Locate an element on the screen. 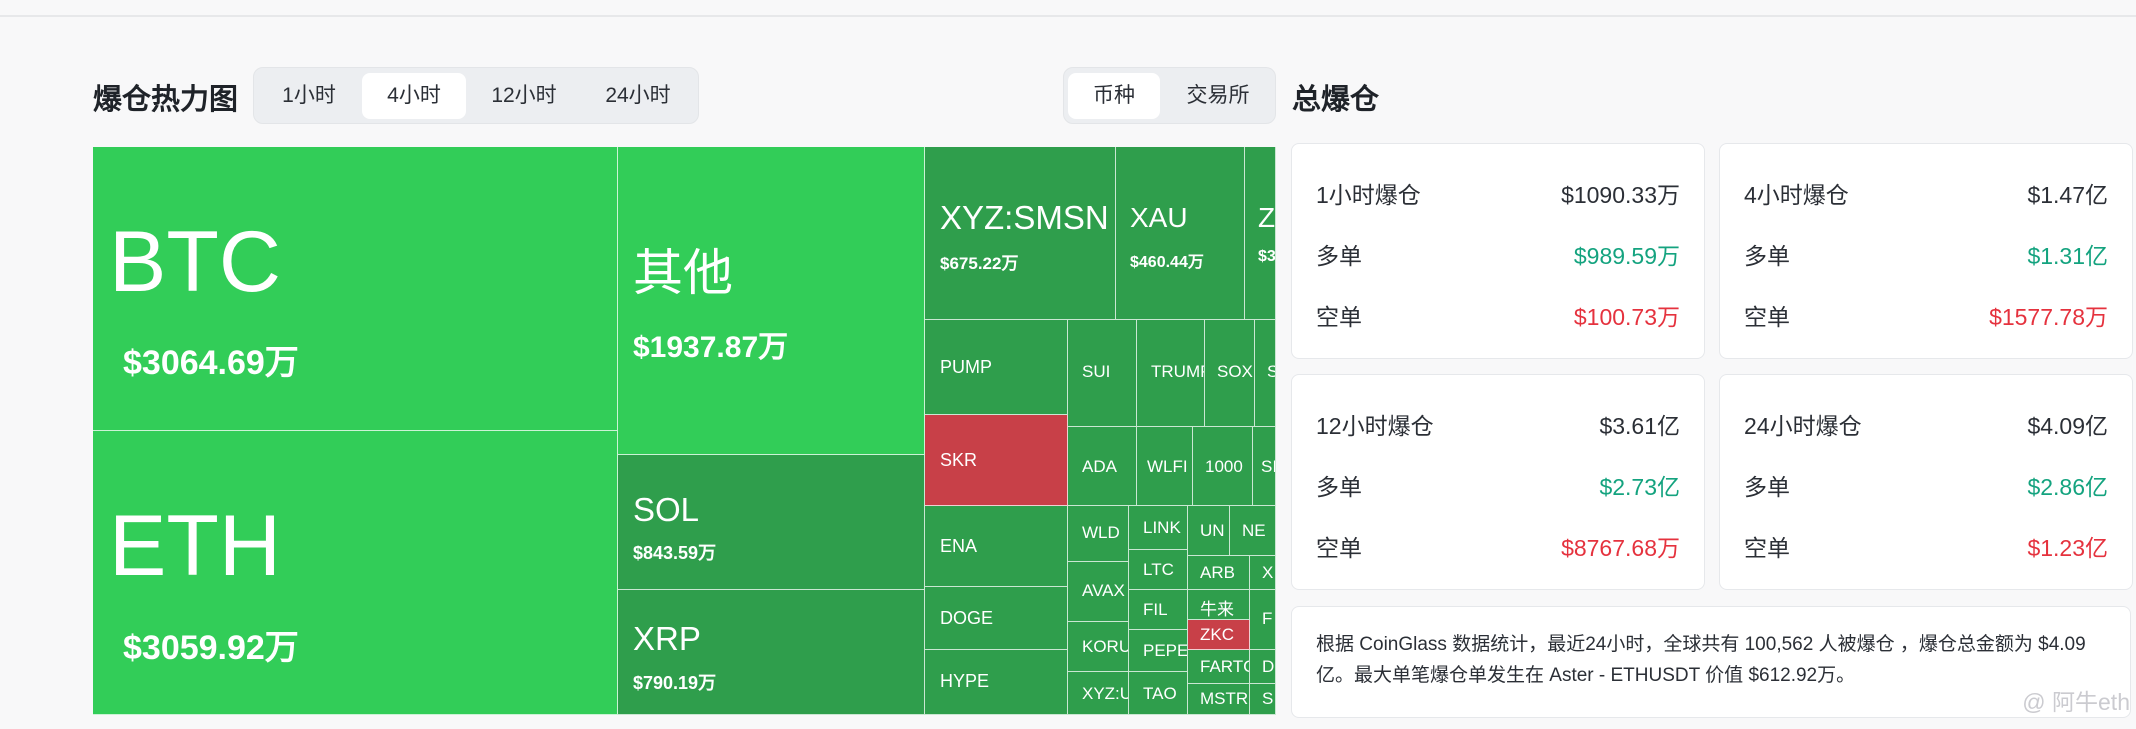 The height and width of the screenshot is (729, 2136). tile-eth: ETH $3059.92万 is located at coordinates (355, 573).